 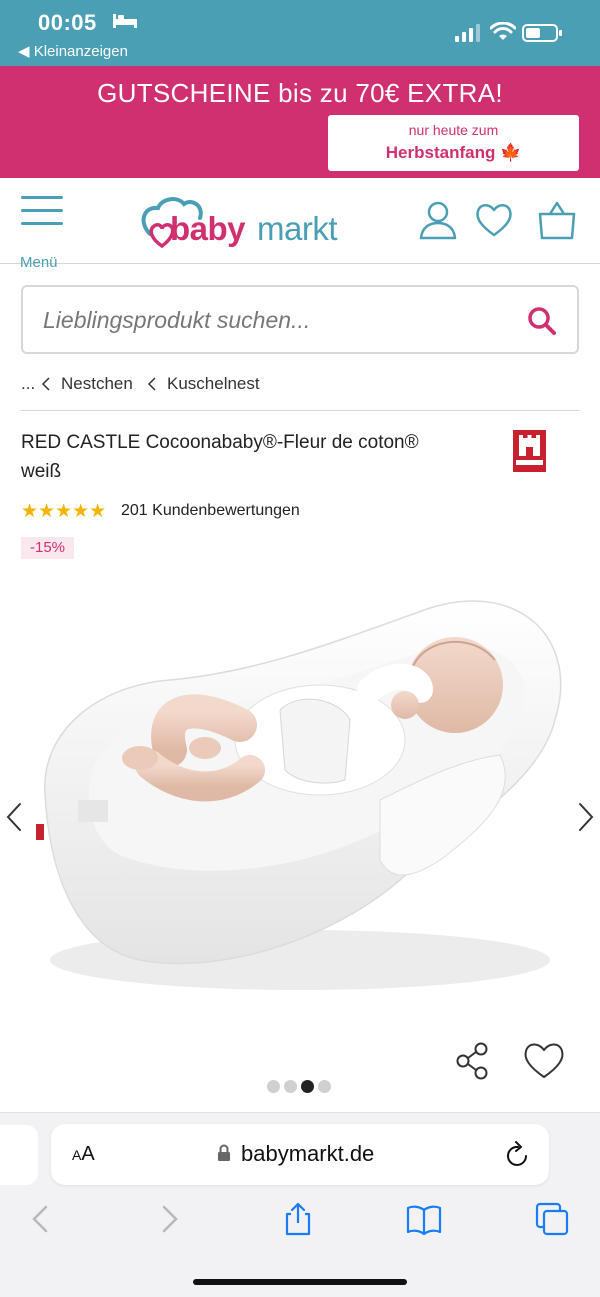 I want to click on share-icon, so click(x=473, y=1061).